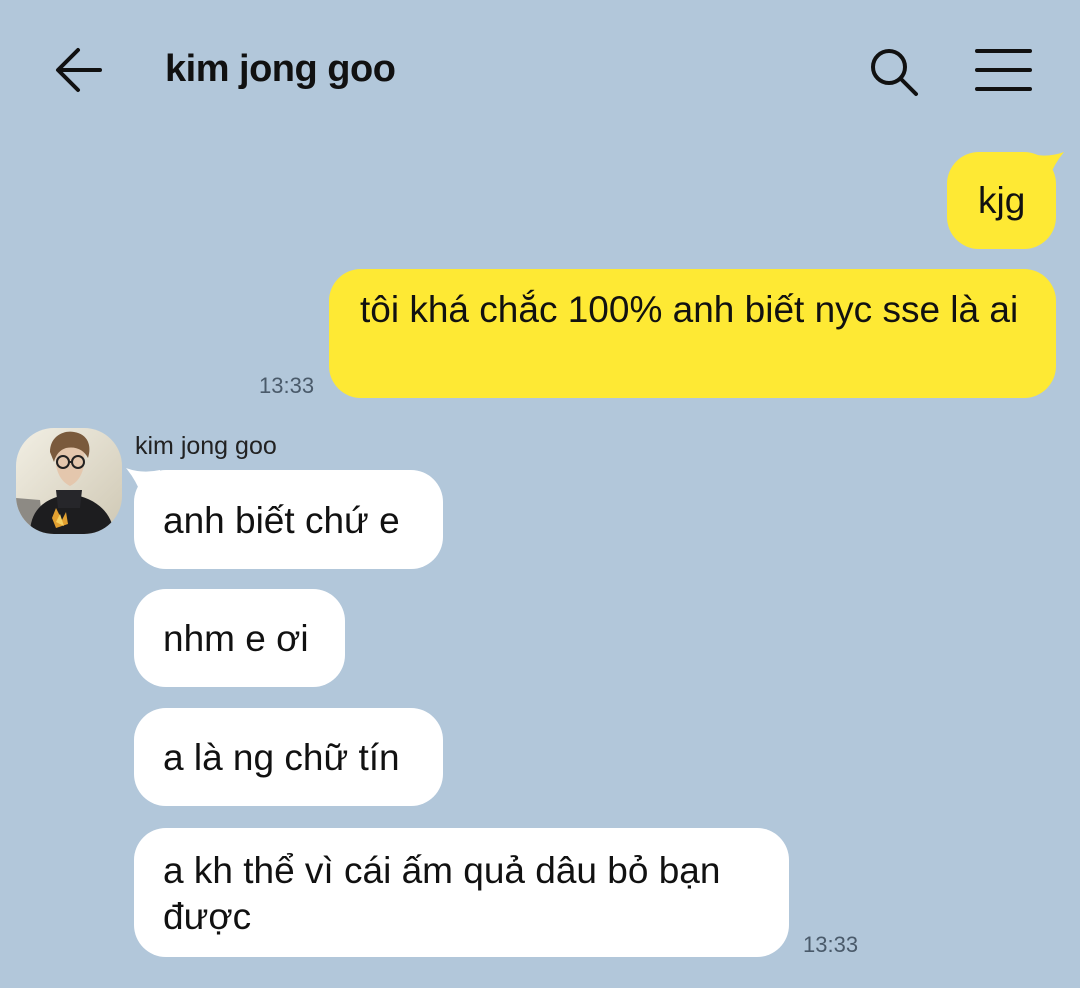 This screenshot has width=1080, height=988. What do you see at coordinates (288, 757) in the screenshot?
I see `incoming-message: a là ng chữ tín` at bounding box center [288, 757].